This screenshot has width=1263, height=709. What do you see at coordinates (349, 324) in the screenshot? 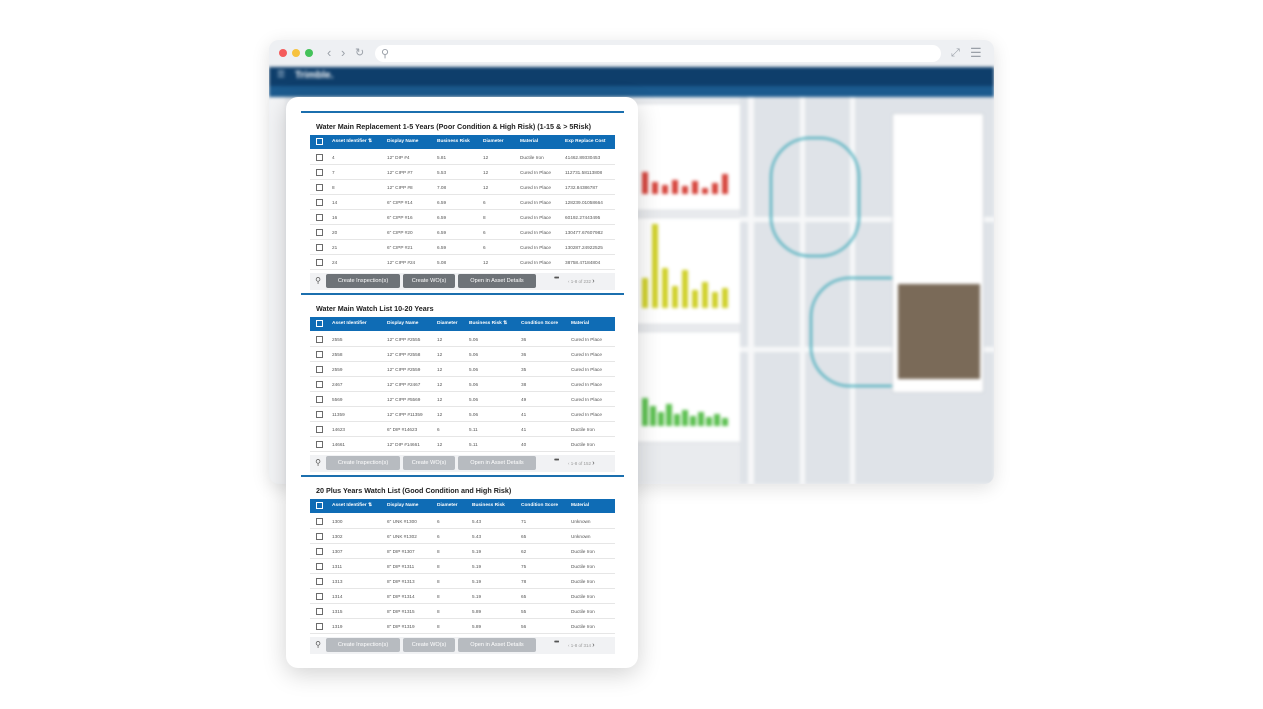
I see `column-header-asset-identifier: Asset Identifier` at bounding box center [349, 324].